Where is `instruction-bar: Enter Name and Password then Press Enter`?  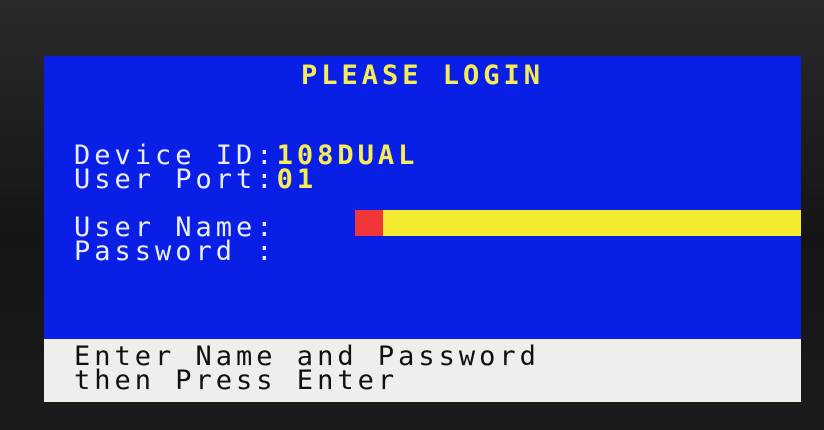
instruction-bar: Enter Name and Password then Press Enter is located at coordinates (422, 370).